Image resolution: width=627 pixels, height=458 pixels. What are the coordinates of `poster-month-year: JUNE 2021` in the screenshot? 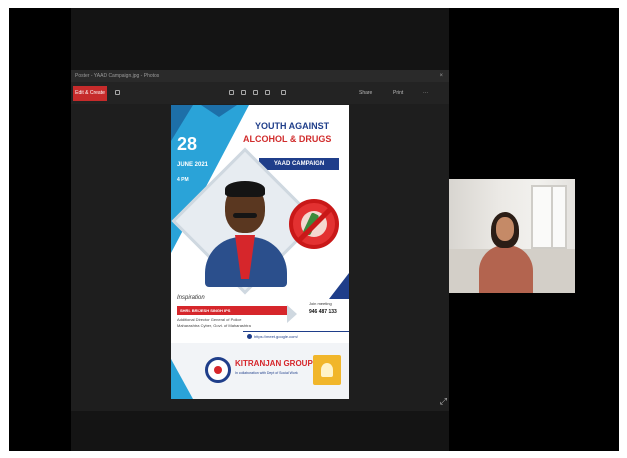 It's located at (193, 165).